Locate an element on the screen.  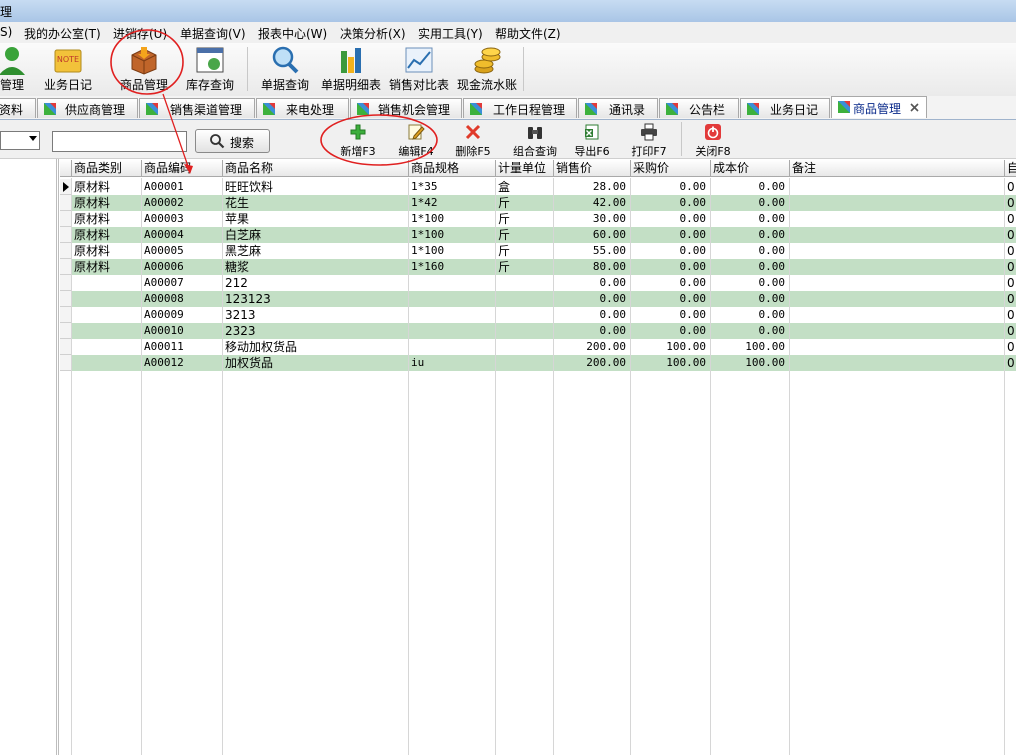
table-cell: 60.00 is located at coordinates (592, 235).